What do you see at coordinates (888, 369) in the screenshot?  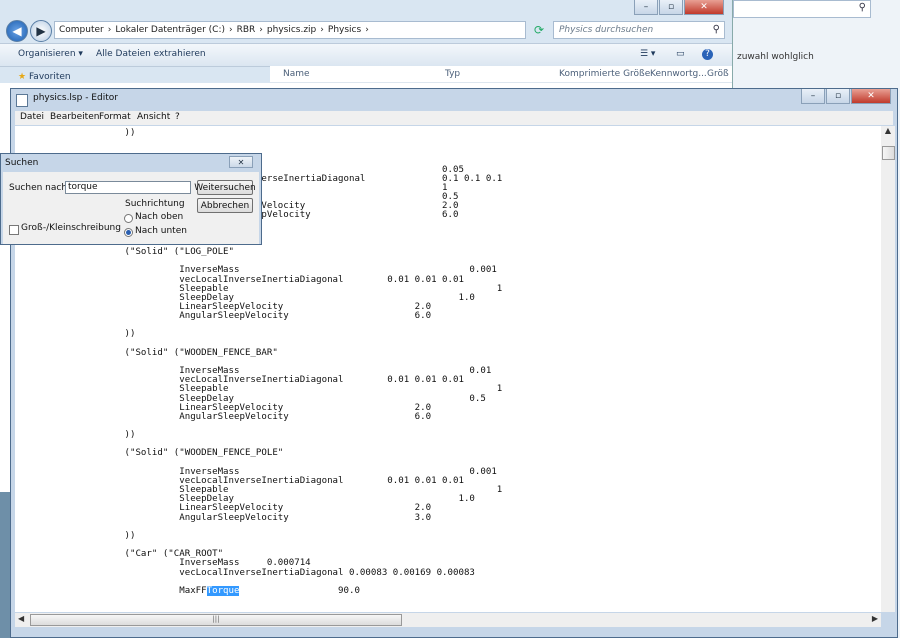 I see `vertical-scrollbar: ▲` at bounding box center [888, 369].